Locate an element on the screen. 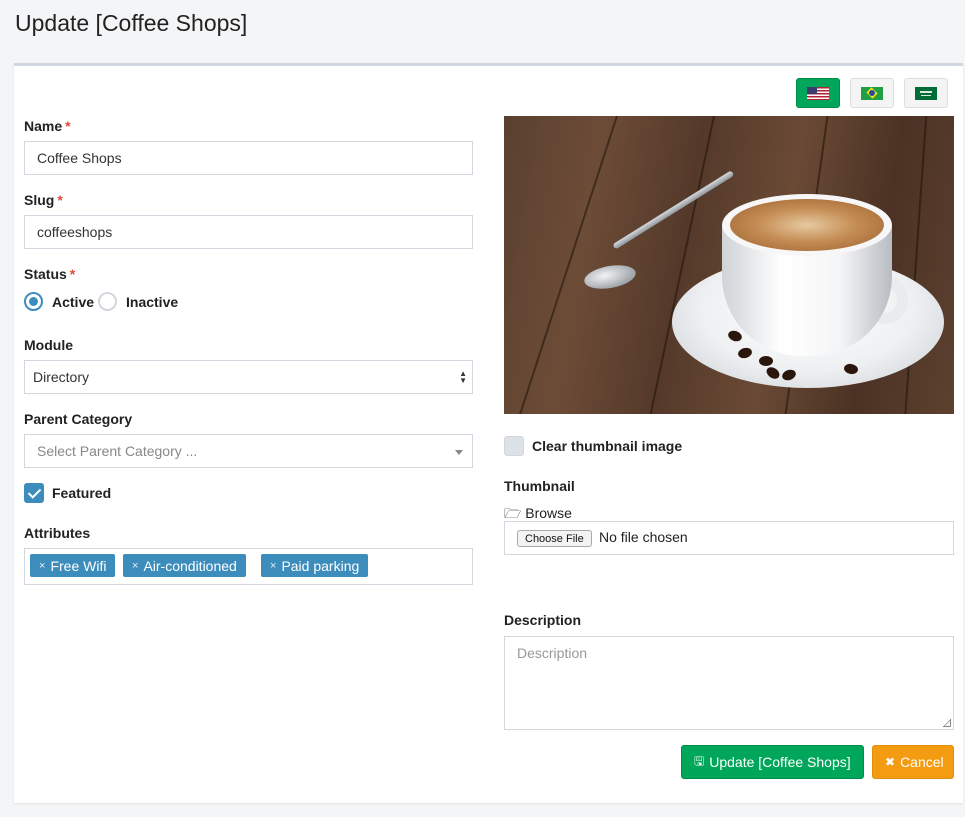 This screenshot has width=965, height=817. update-button-label: Update [Coffee Shops] is located at coordinates (780, 762).